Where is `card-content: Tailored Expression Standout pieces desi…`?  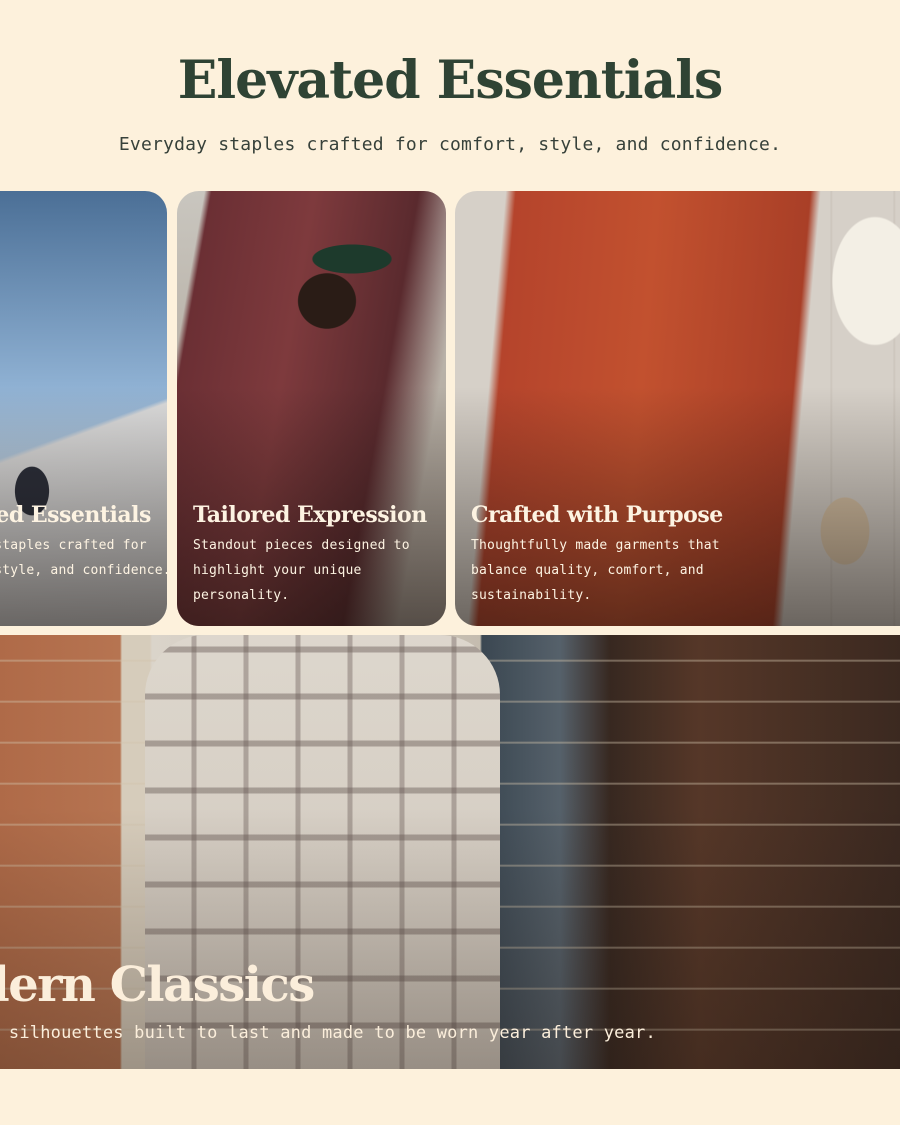 card-content: Tailored Expression Standout pieces desi… is located at coordinates (312, 555).